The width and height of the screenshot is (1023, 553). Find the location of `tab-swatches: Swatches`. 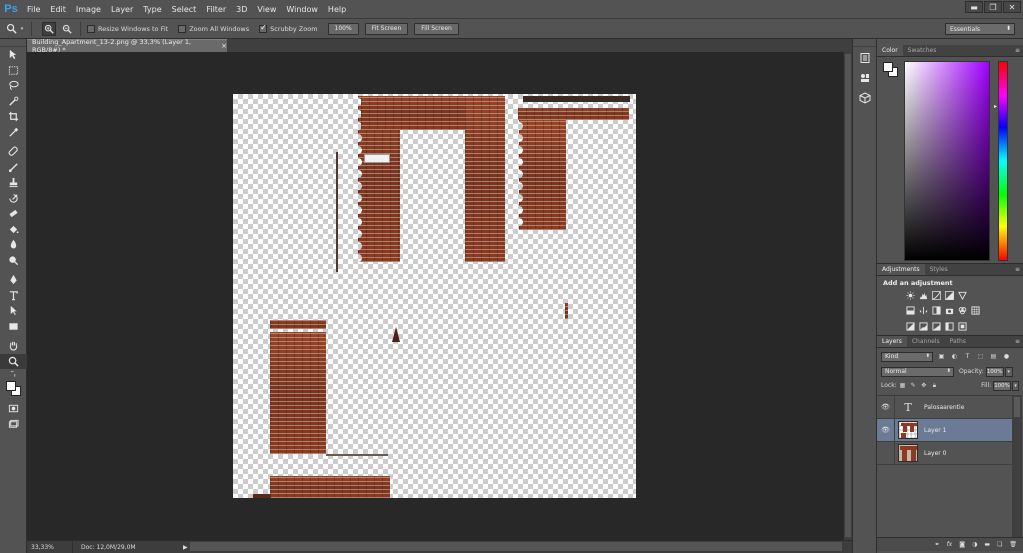

tab-swatches: Swatches is located at coordinates (922, 50).